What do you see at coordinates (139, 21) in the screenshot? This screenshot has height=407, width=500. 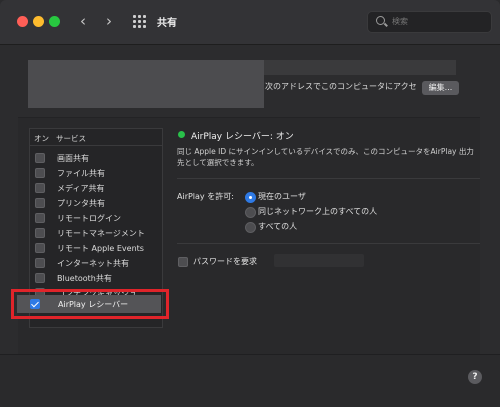 I see `show-all-grid-icon` at bounding box center [139, 21].